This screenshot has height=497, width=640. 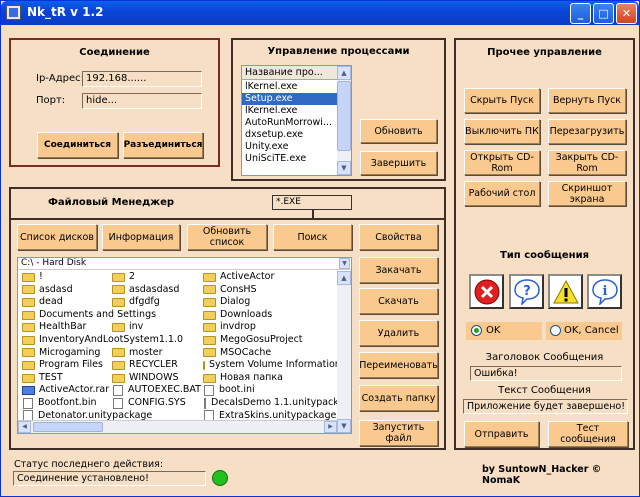 I want to click on desktop-button: Рабочий стол, so click(x=502, y=193).